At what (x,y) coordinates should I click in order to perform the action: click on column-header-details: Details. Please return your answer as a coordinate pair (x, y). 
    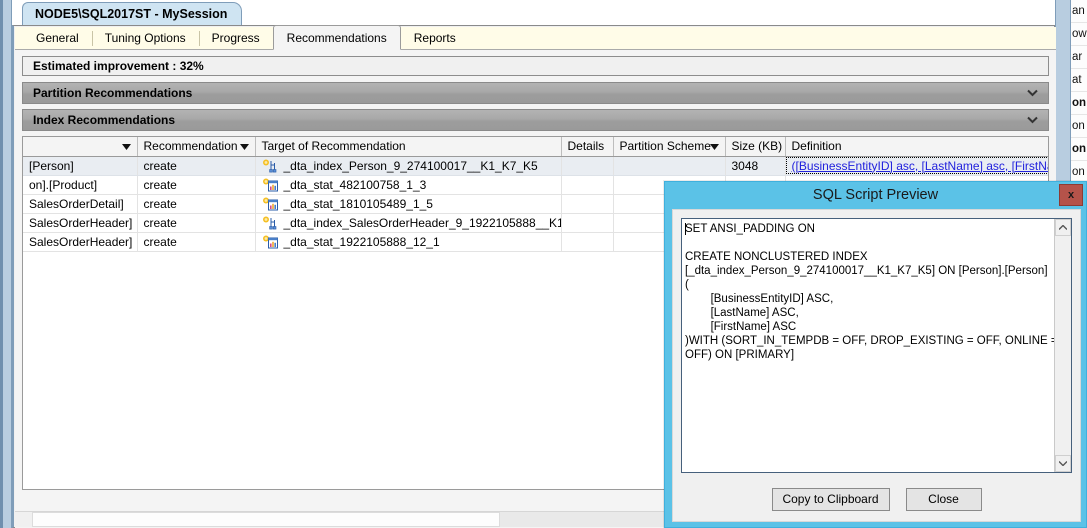
    Looking at the image, I should click on (587, 147).